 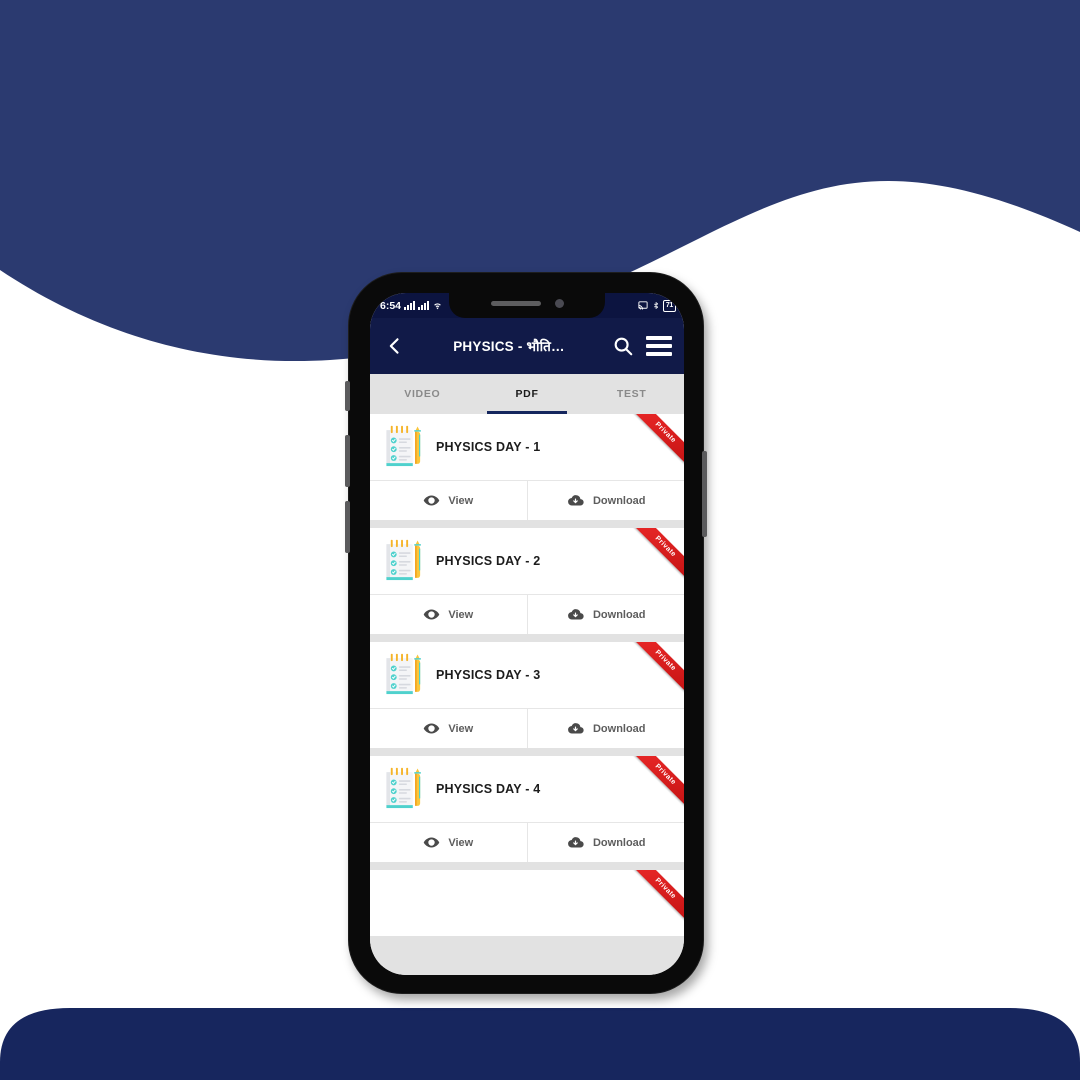 I want to click on list-item-header: PHYSICS DAY - 3, so click(x=527, y=675).